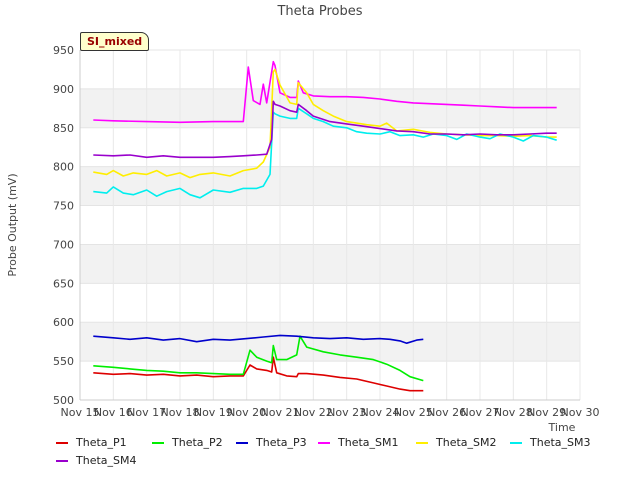 The image size is (640, 480). I want to click on y-axis-label: Probe Output (mV), so click(12, 224).